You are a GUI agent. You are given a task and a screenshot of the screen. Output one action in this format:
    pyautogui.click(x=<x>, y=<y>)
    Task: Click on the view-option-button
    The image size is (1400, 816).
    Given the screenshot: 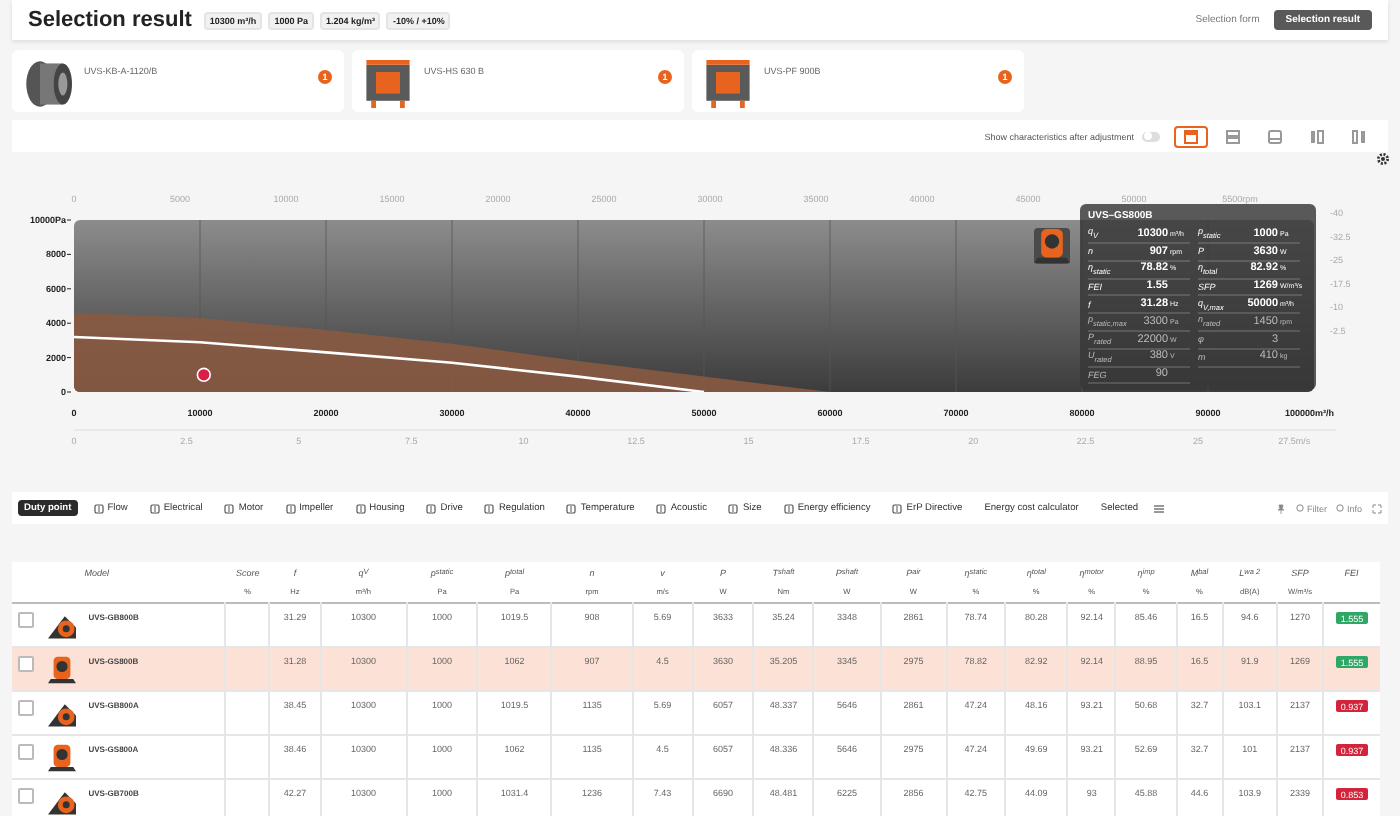 What is the action you would take?
    pyautogui.click(x=1191, y=136)
    